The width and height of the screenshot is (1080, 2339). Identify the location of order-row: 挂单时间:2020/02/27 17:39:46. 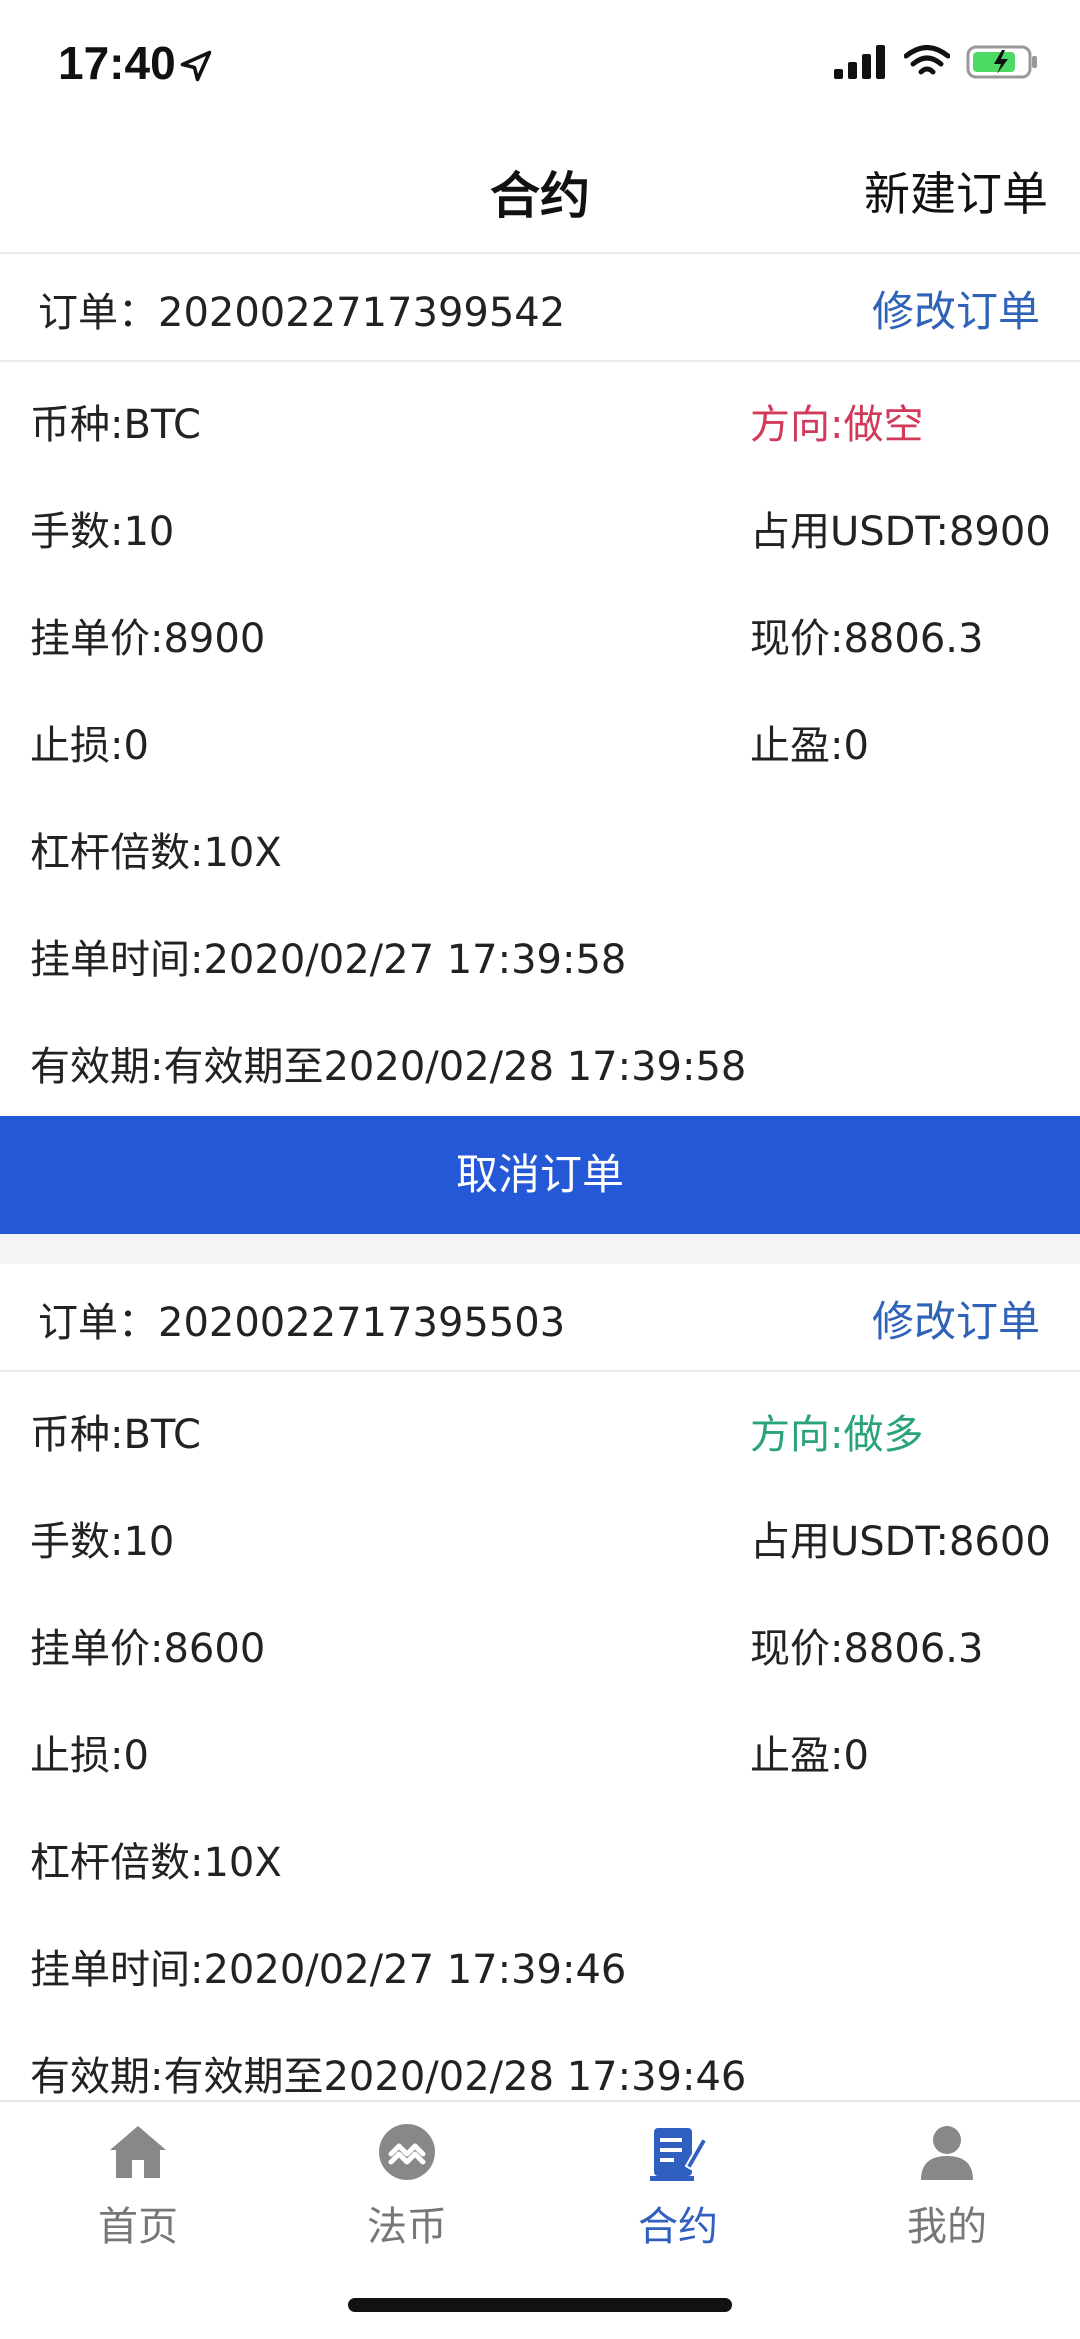
(540, 1960).